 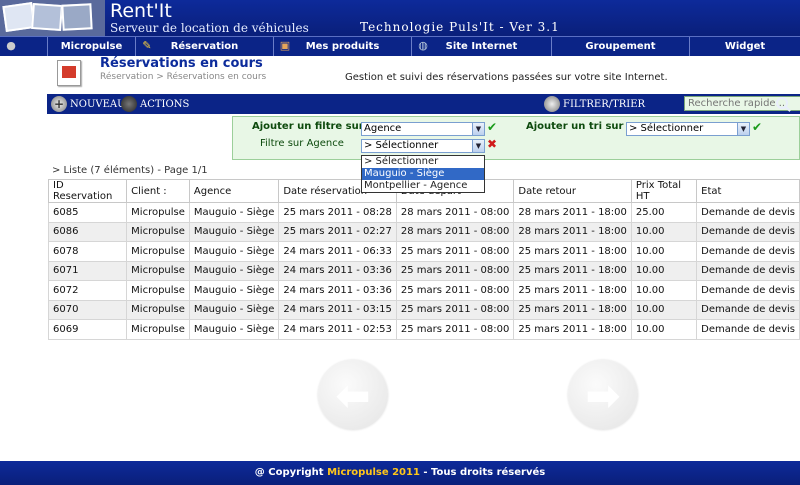 I want to click on menu-item-label: Groupement, so click(x=620, y=46).